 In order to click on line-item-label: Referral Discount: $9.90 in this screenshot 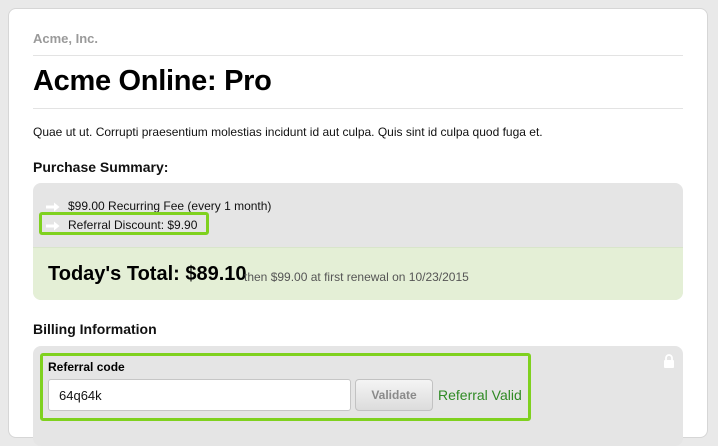, I will do `click(133, 225)`.